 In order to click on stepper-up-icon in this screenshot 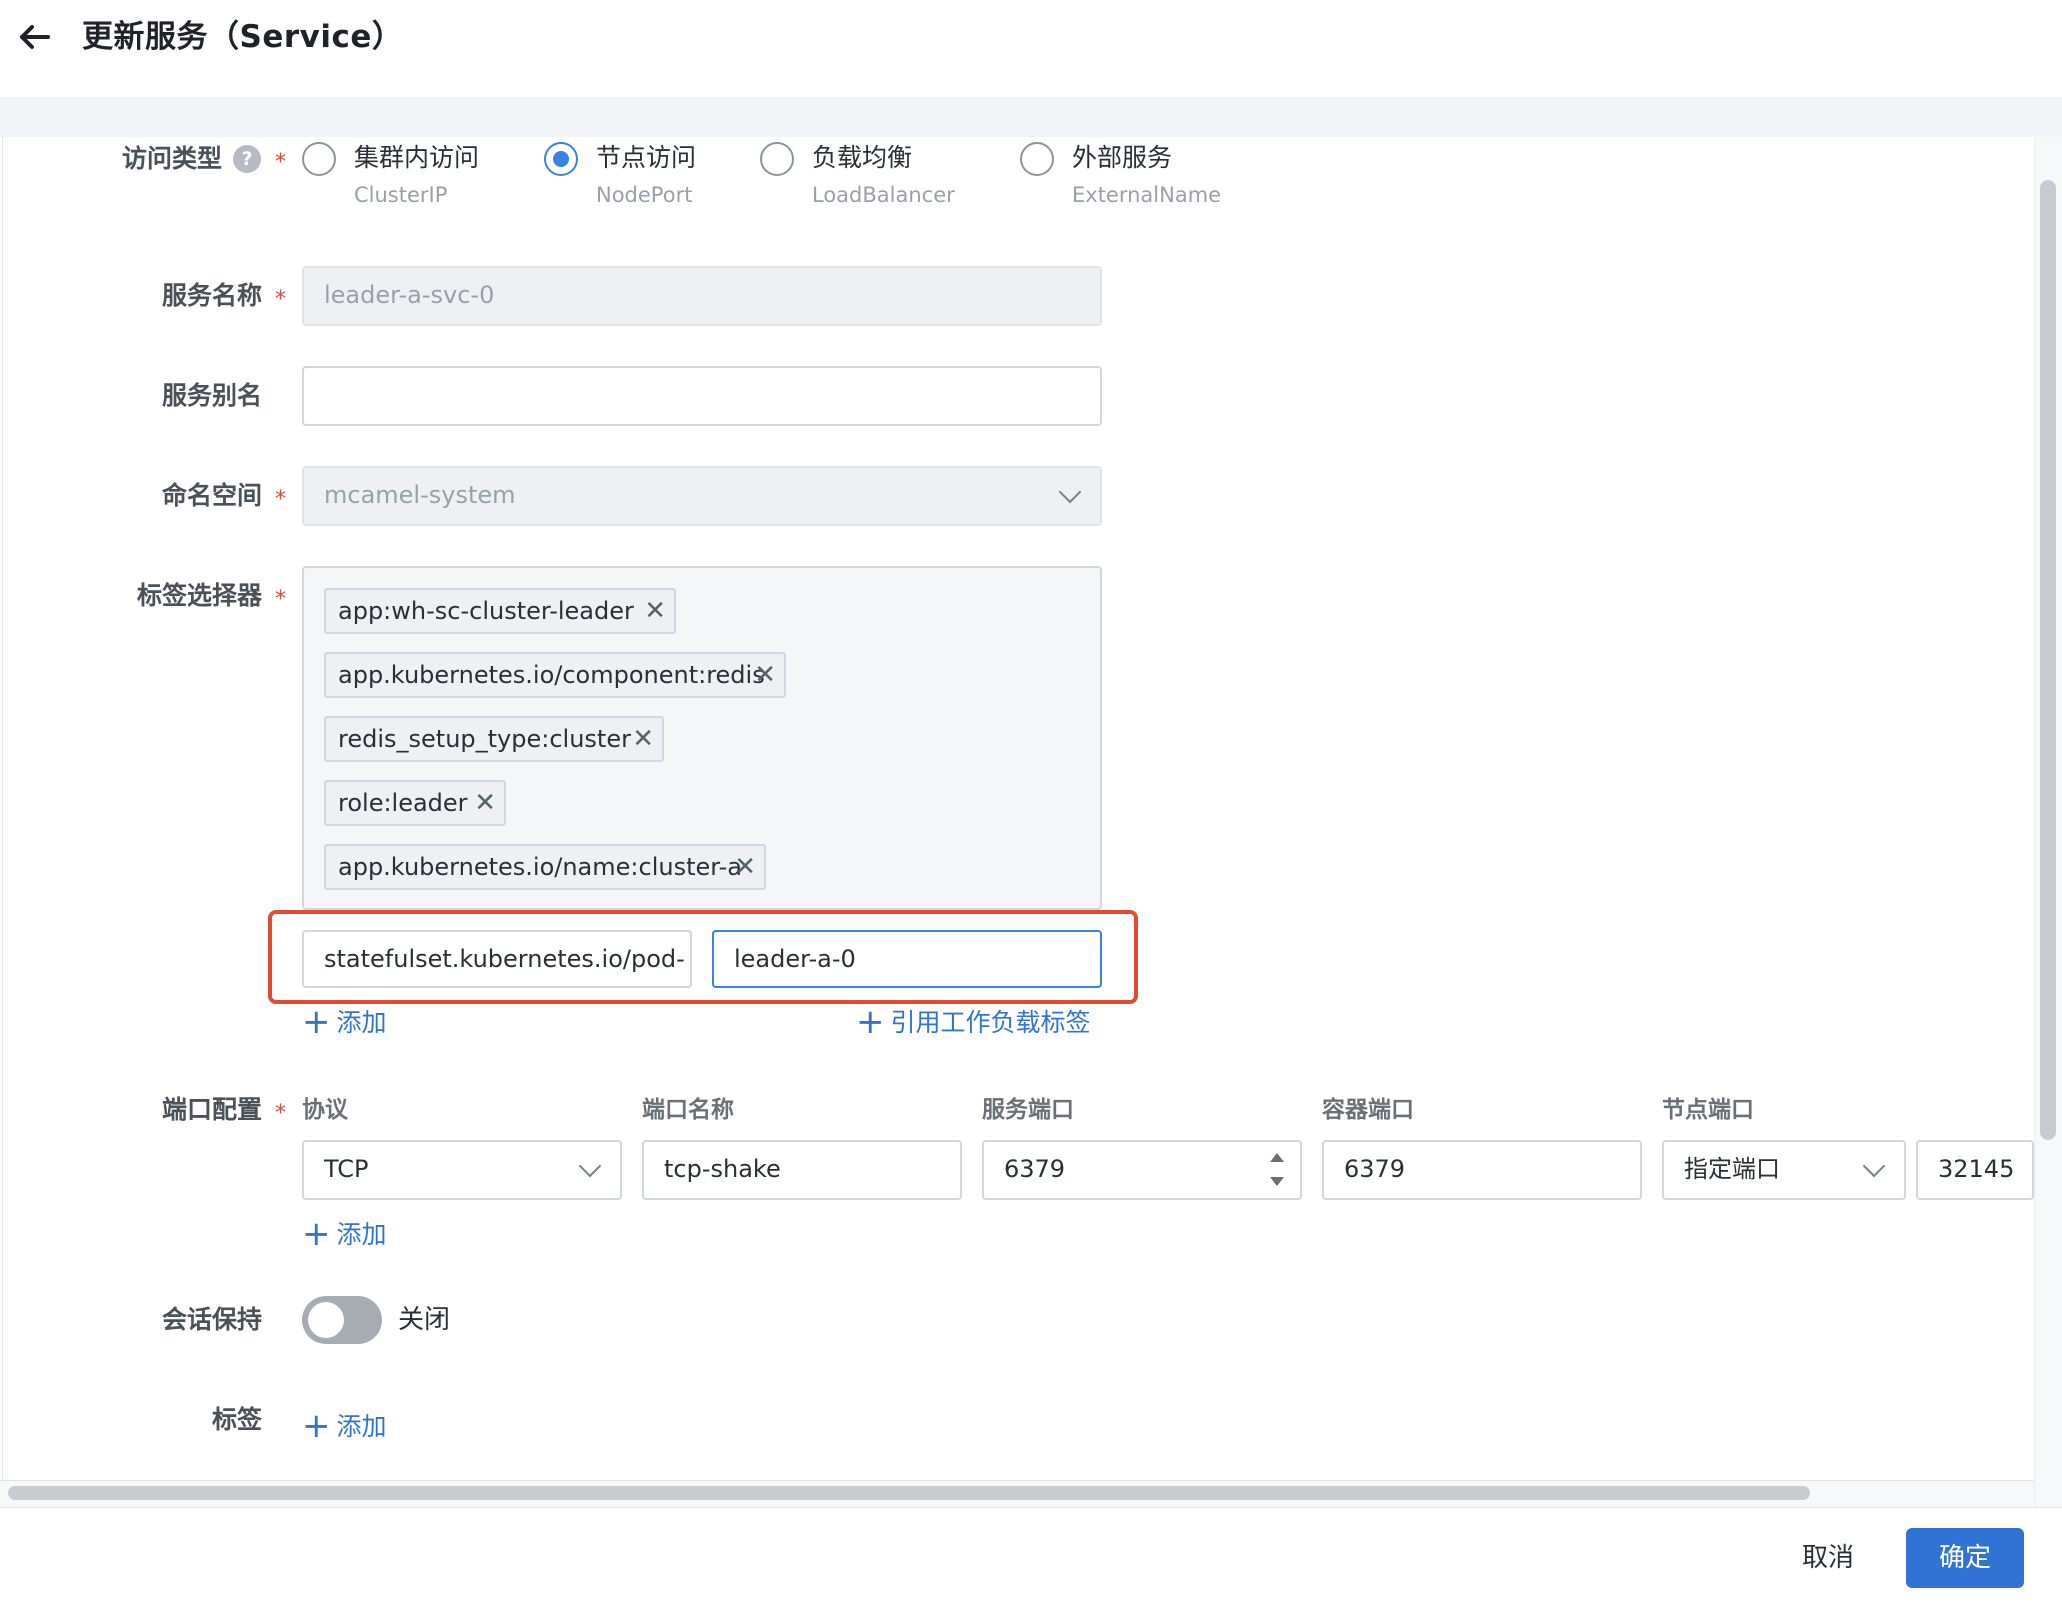, I will do `click(1277, 1157)`.